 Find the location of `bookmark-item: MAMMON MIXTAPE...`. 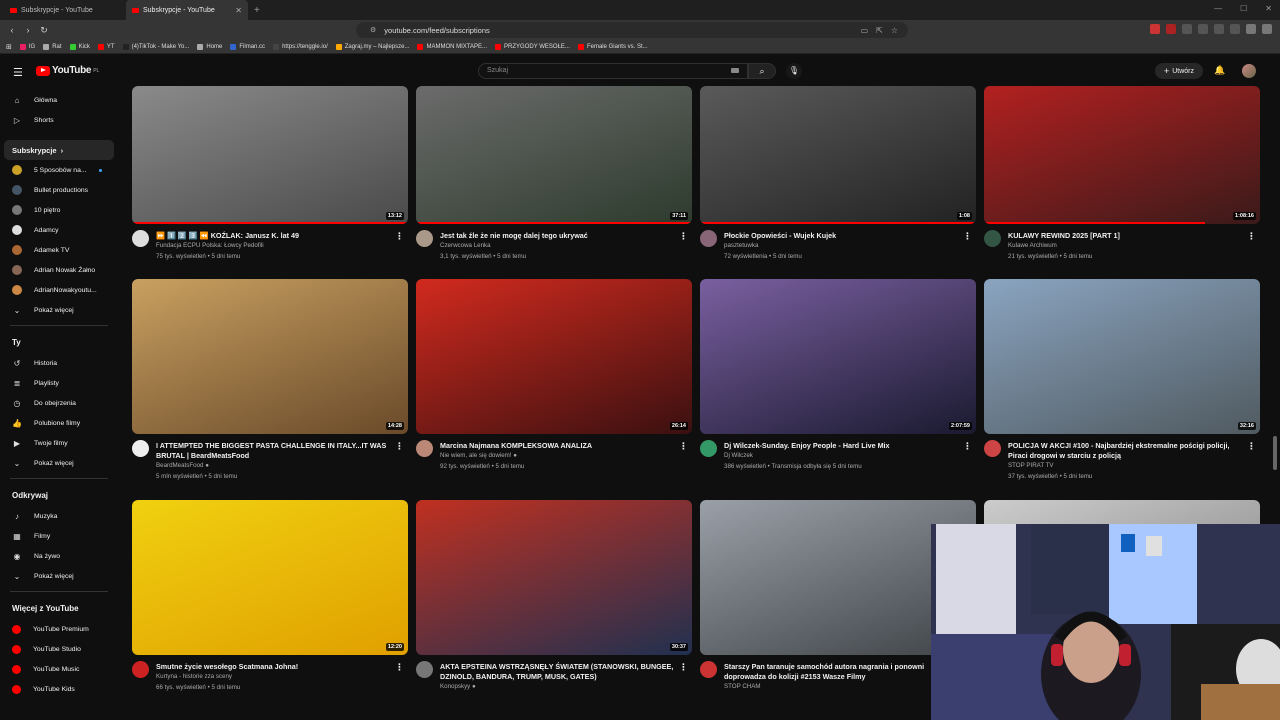

bookmark-item: MAMMON MIXTAPE... is located at coordinates (452, 46).